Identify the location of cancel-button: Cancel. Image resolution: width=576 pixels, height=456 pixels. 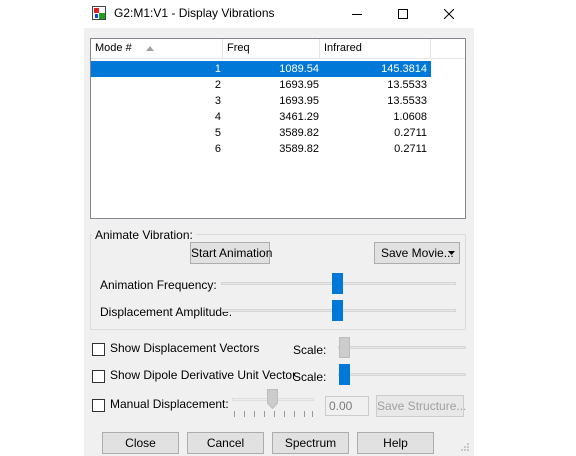
(225, 443).